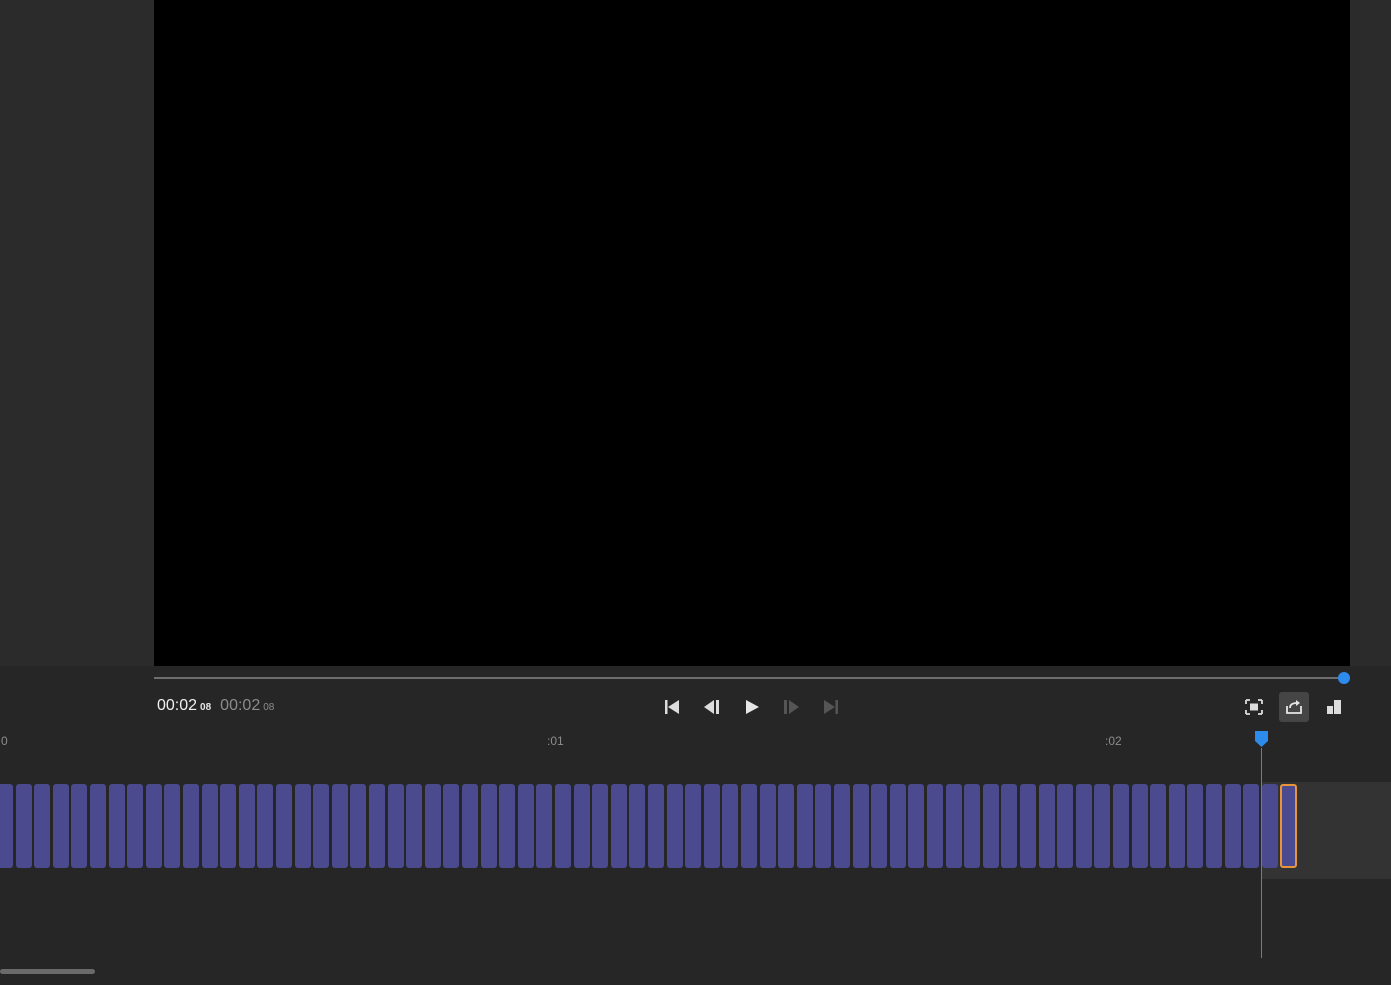 The width and height of the screenshot is (1391, 985). I want to click on go-to-end-button, so click(831, 707).